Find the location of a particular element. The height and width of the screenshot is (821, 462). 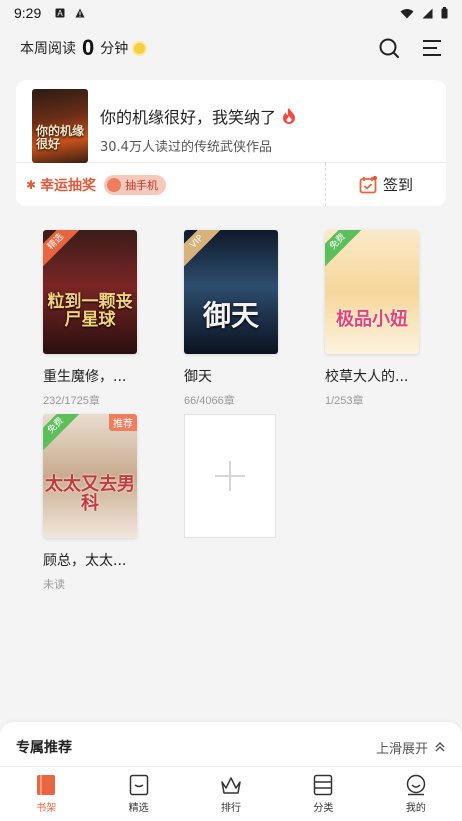

nav-profile: 我的 is located at coordinates (416, 794).